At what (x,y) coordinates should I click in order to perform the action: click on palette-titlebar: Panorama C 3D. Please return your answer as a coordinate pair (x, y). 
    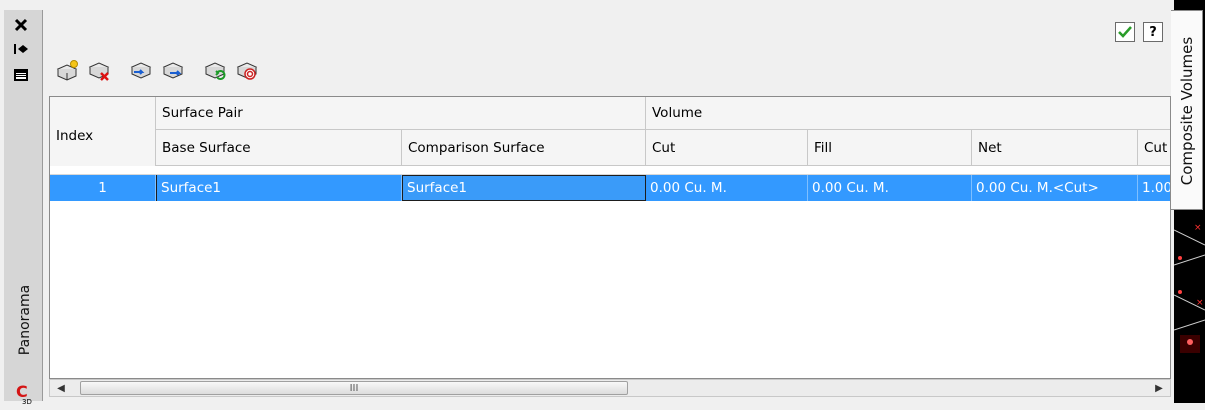
    Looking at the image, I should click on (23, 208).